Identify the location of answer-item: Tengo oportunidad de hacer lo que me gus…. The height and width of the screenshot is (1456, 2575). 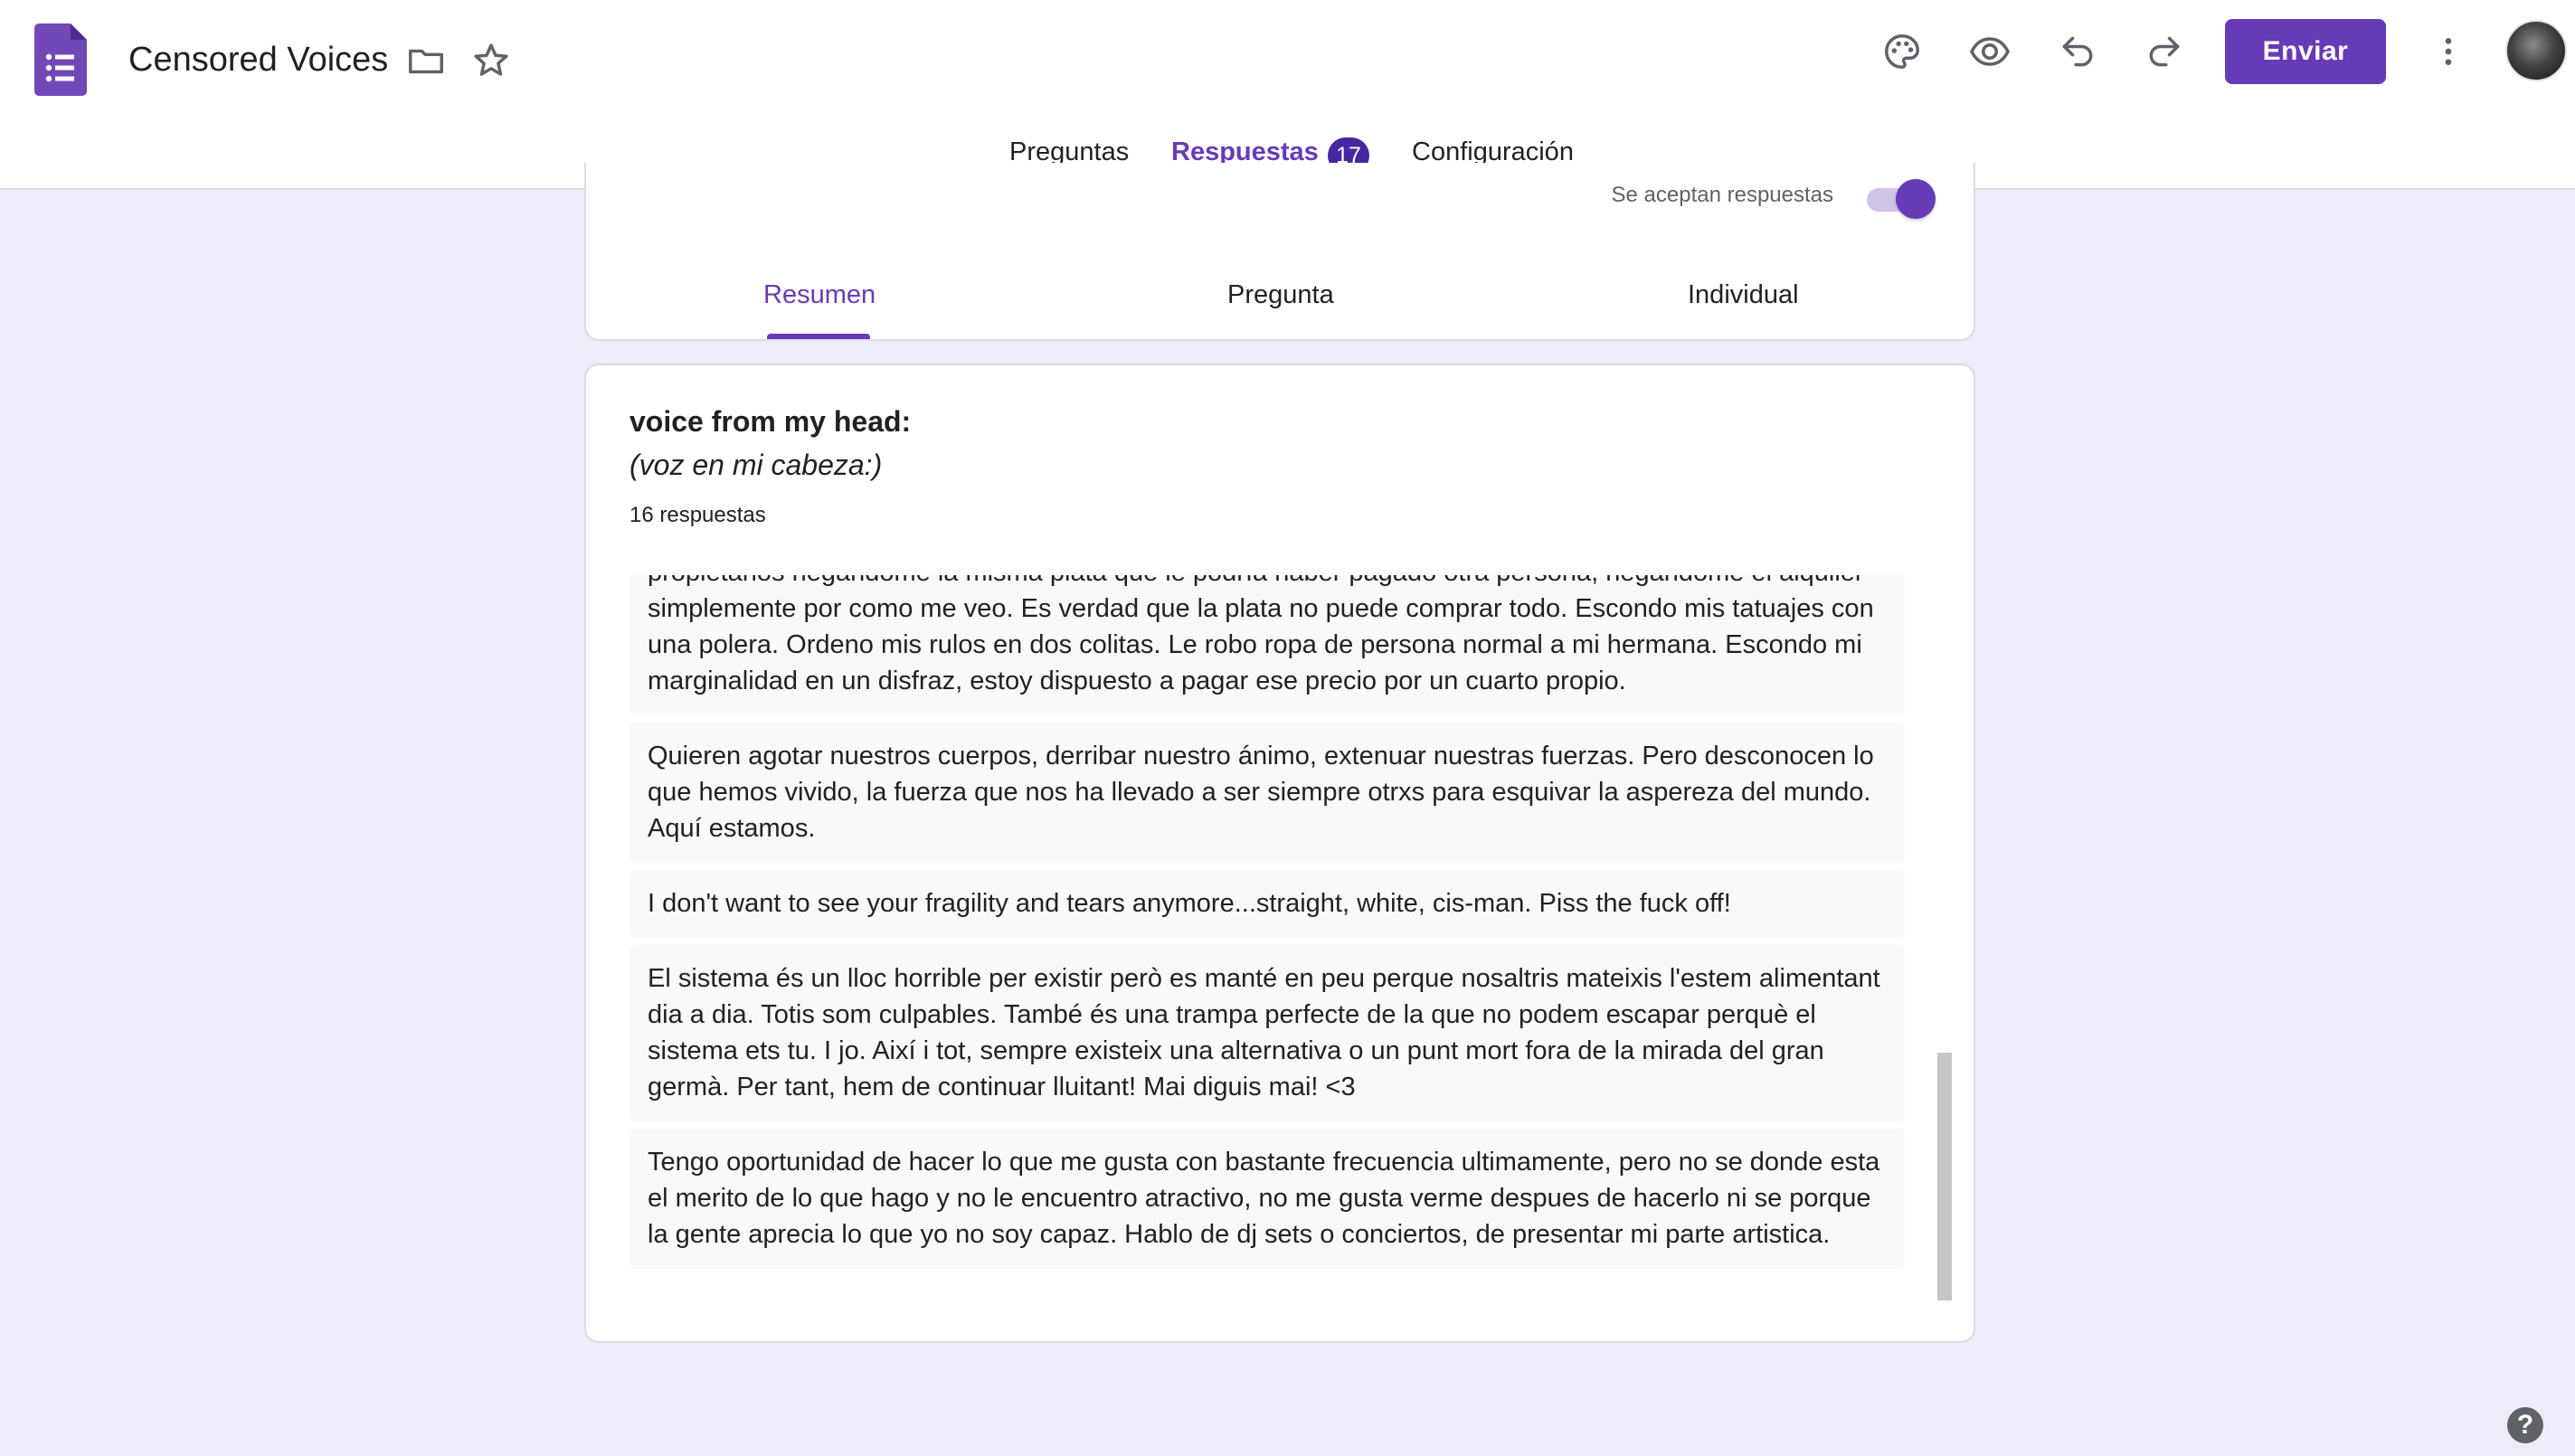
(1267, 1199).